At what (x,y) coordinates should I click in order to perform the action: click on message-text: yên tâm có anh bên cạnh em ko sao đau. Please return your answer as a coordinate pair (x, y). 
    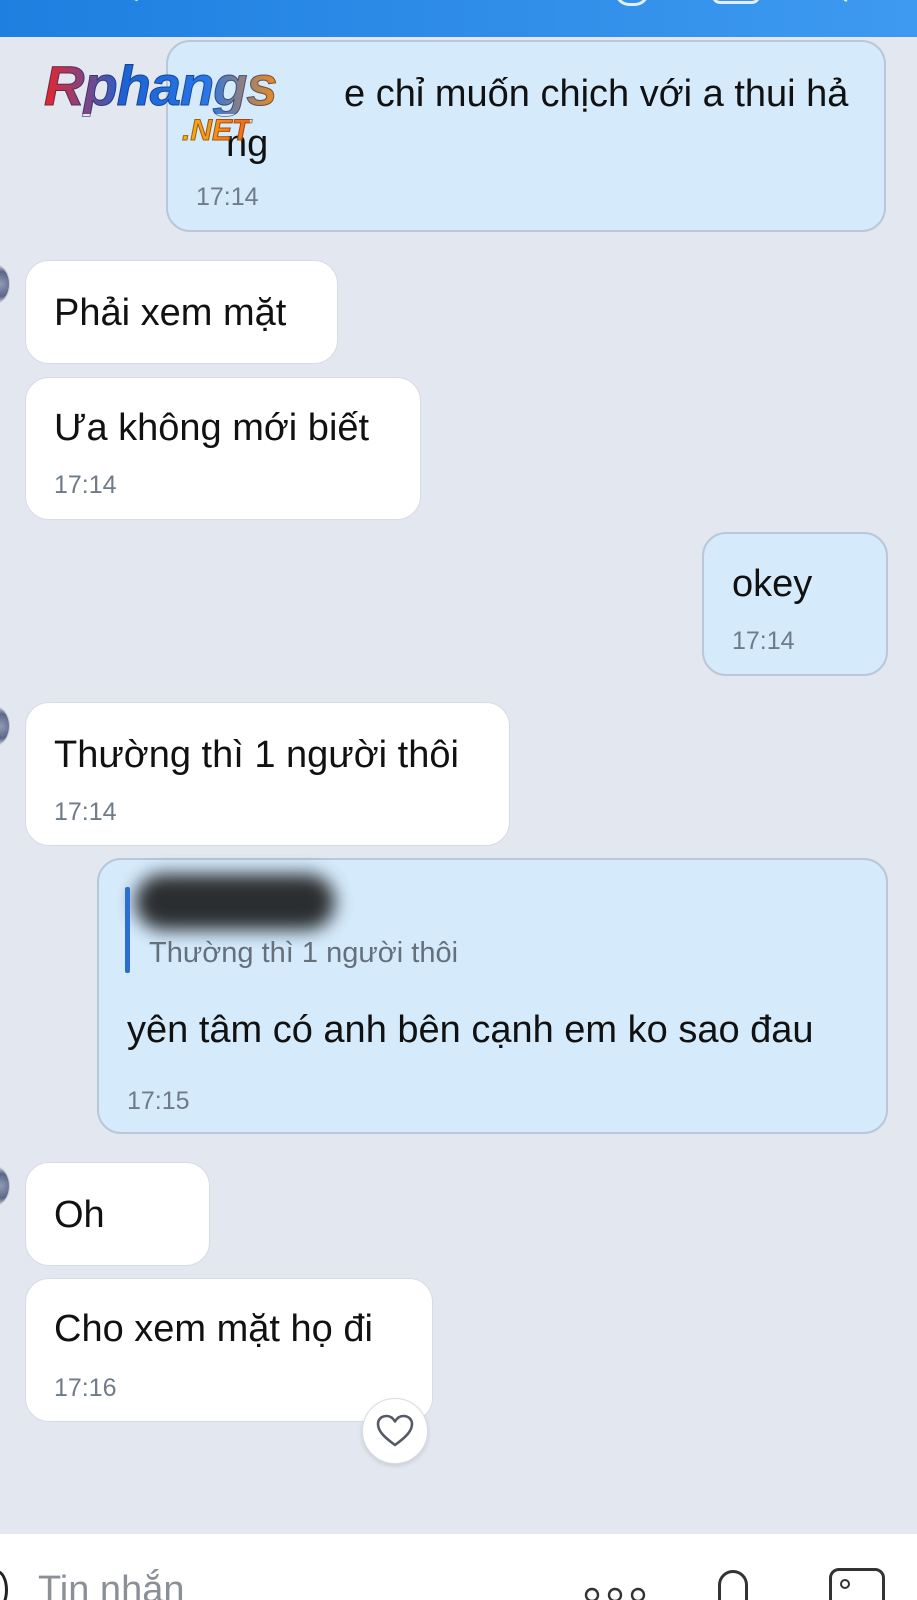
    Looking at the image, I should click on (470, 1030).